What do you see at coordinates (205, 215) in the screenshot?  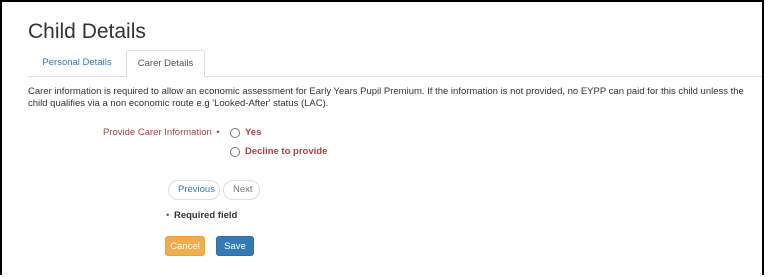 I see `required-field-text: Required field` at bounding box center [205, 215].